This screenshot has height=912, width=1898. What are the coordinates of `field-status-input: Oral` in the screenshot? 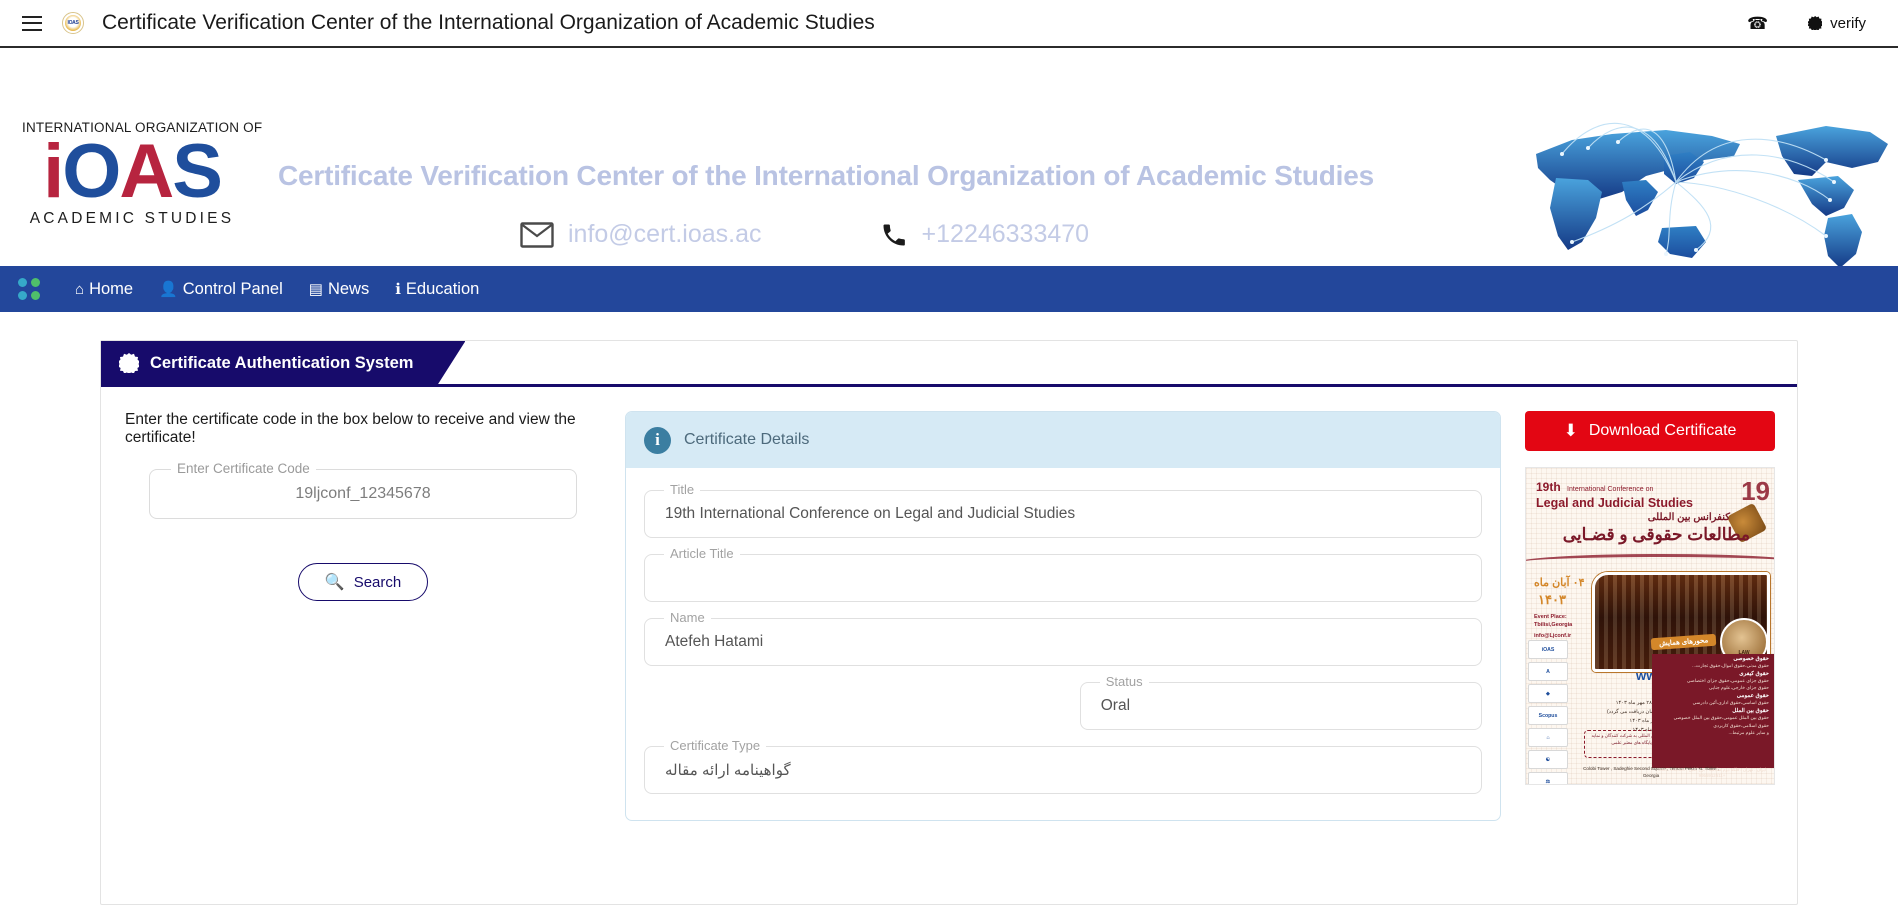 It's located at (1280, 706).